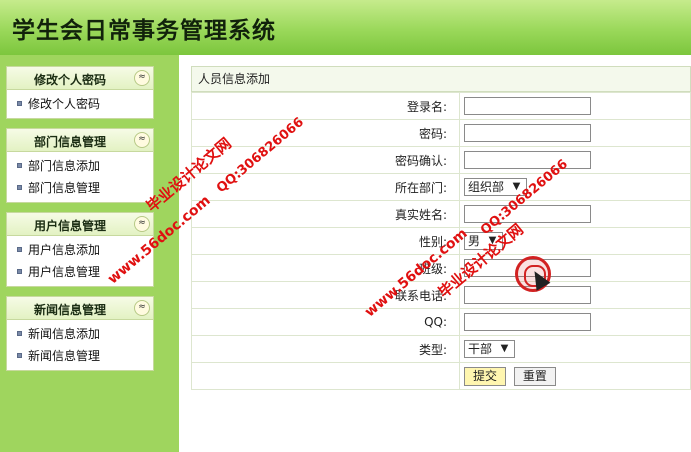 This screenshot has width=691, height=452. I want to click on form-row-department: 所在部门: 组织部 ▼, so click(441, 187).